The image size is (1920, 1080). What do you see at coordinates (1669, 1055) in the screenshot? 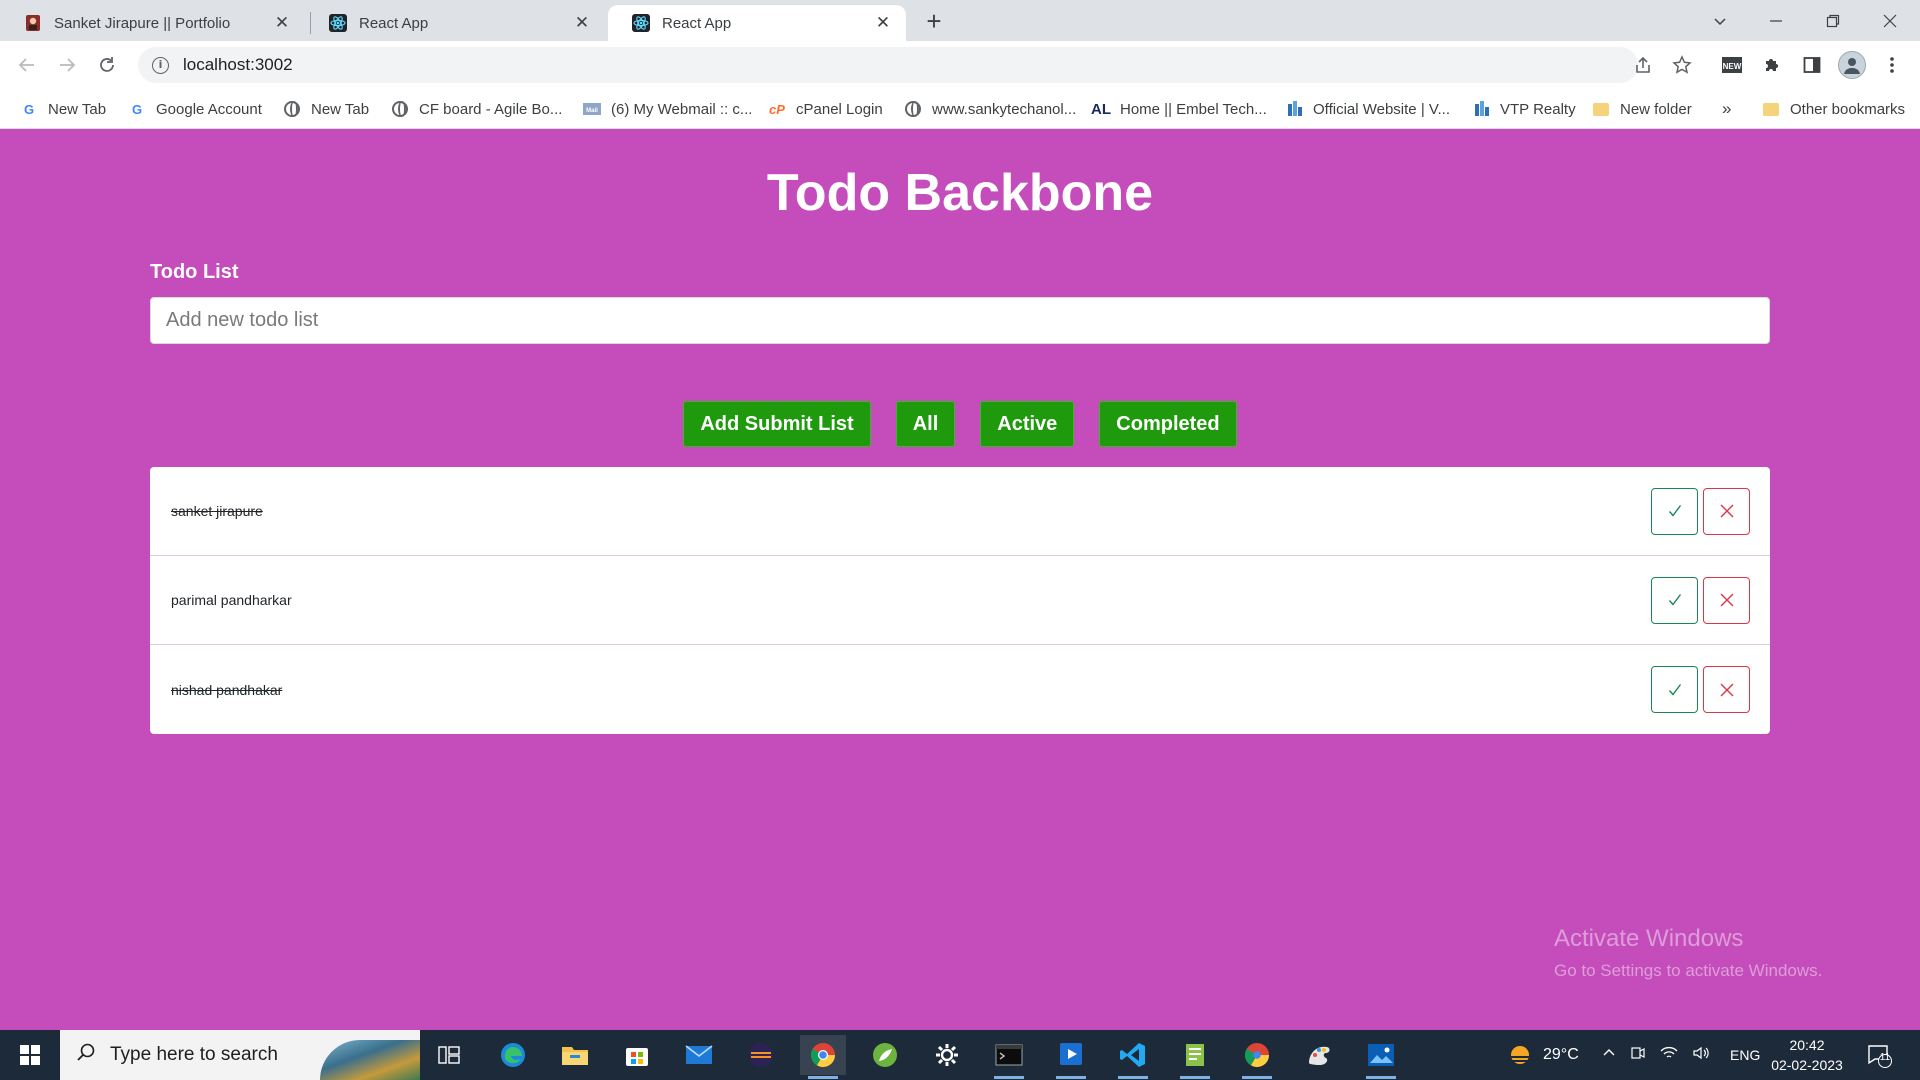
I see `wifi-icon` at bounding box center [1669, 1055].